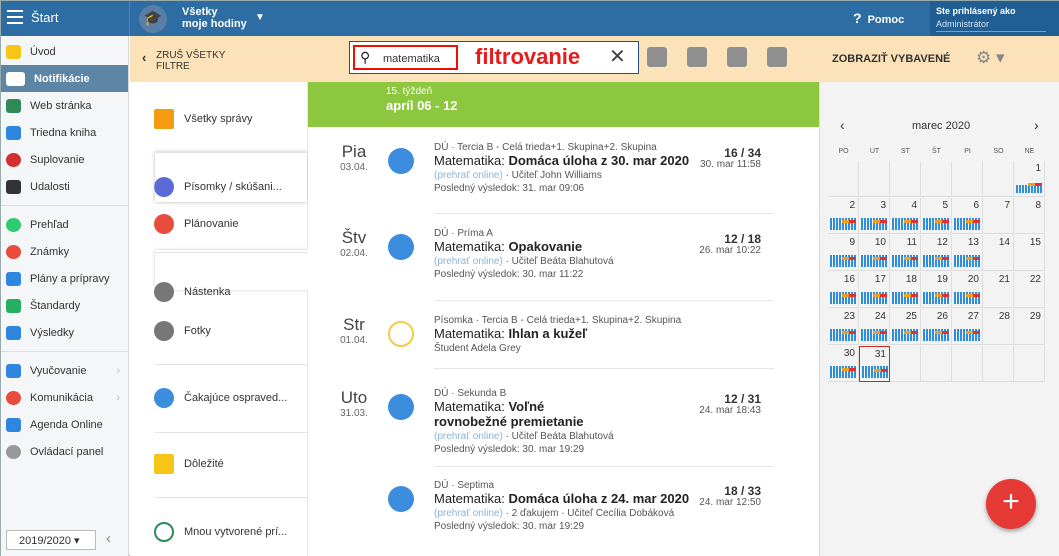 The height and width of the screenshot is (556, 1059). Describe the element at coordinates (64, 251) in the screenshot. I see `sidebar-item-znamky: Známky` at that location.